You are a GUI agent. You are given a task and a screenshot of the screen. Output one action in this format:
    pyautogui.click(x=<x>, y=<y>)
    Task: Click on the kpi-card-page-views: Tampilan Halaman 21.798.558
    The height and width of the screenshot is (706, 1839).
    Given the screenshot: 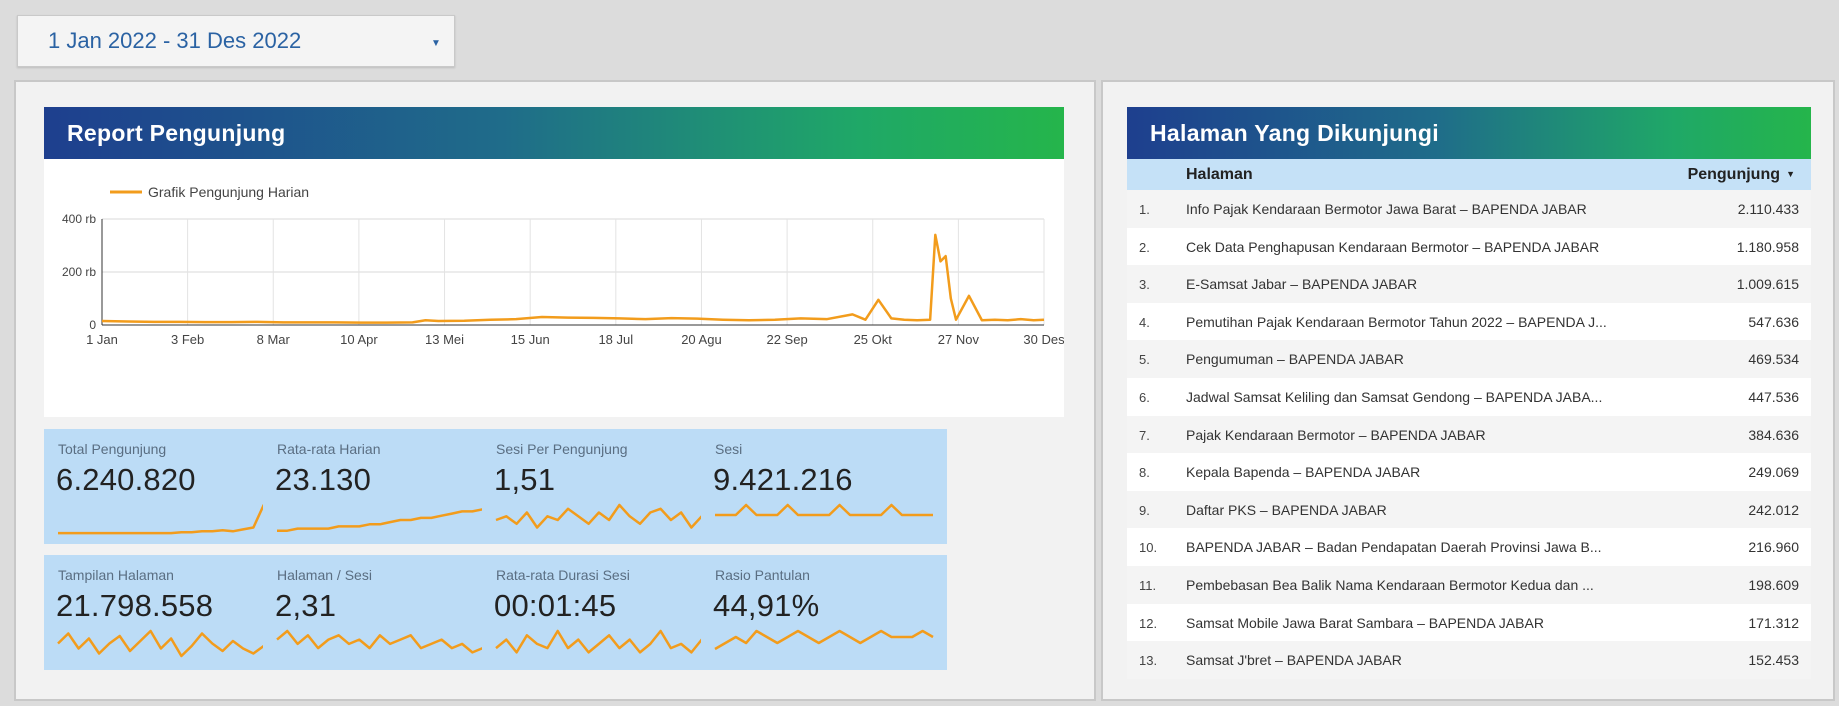 What is the action you would take?
    pyautogui.click(x=166, y=612)
    